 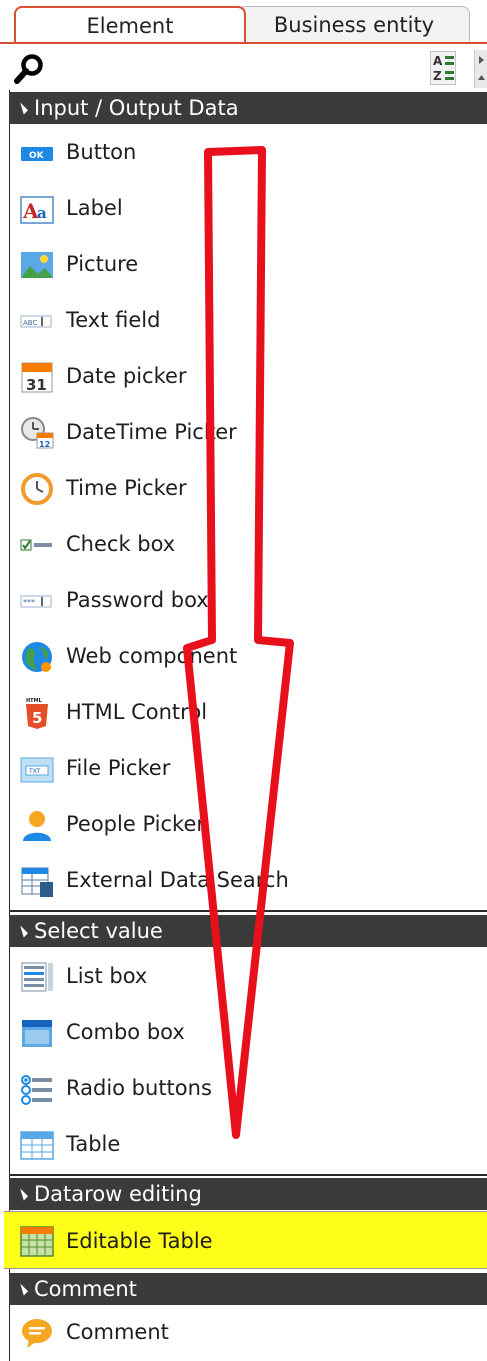 What do you see at coordinates (30, 323) in the screenshot?
I see `svg-text: ABC` at bounding box center [30, 323].